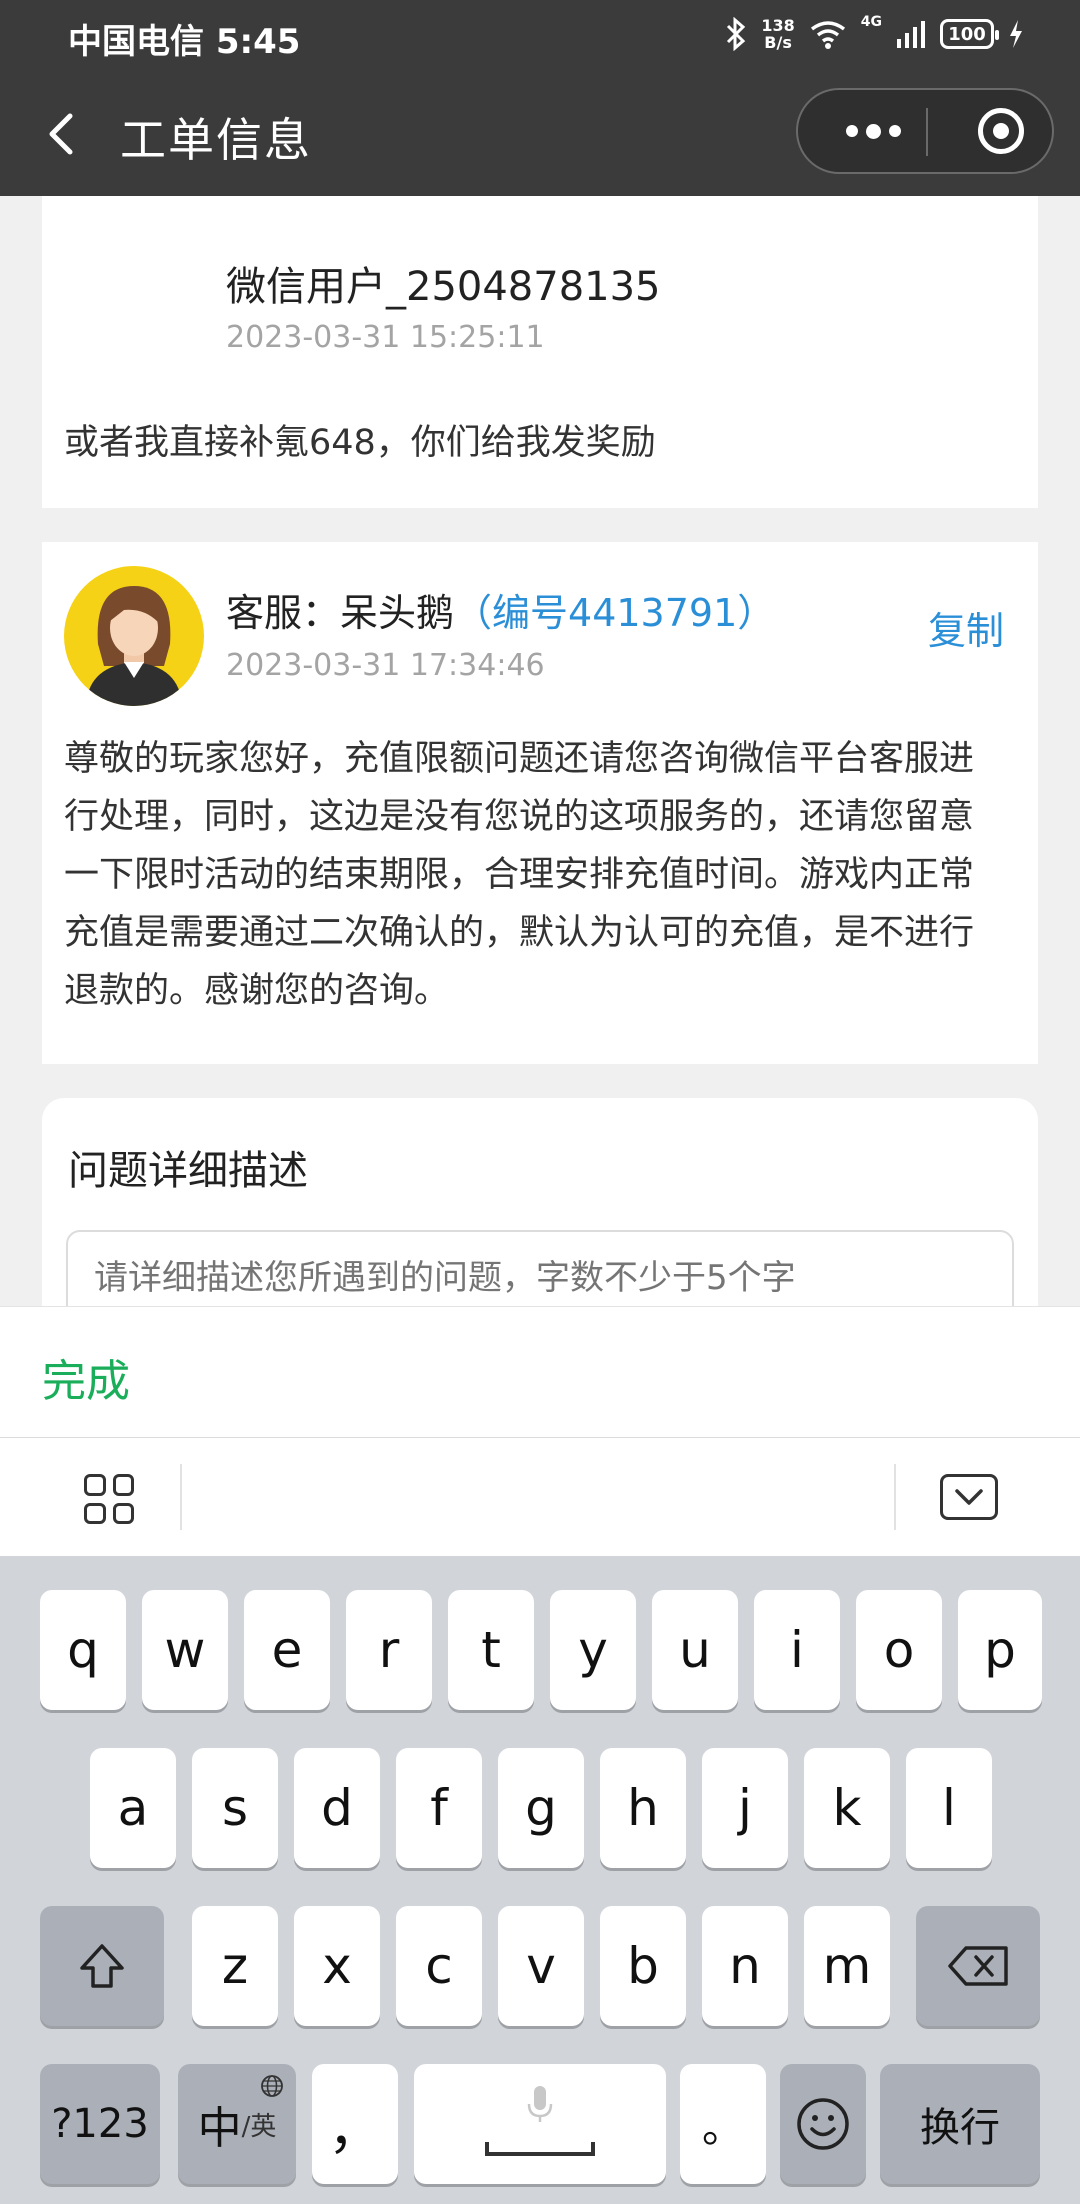  I want to click on hide-keyboard-icon, so click(969, 1497).